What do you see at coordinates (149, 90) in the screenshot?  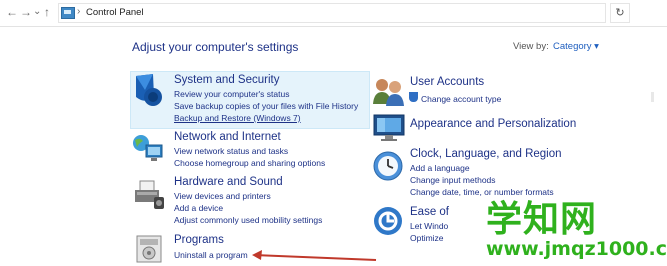 I see `shield-icon` at bounding box center [149, 90].